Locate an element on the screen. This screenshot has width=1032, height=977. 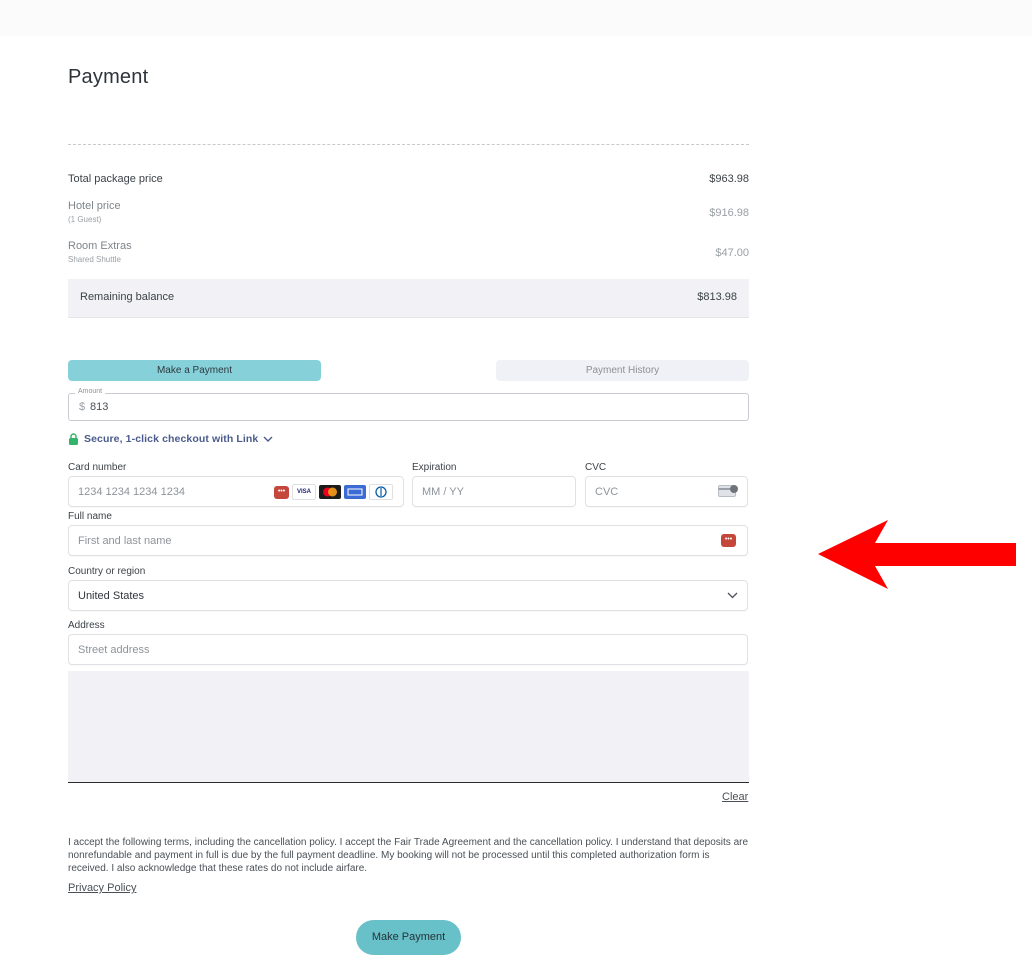
clear-signature-link: Clear is located at coordinates (735, 797).